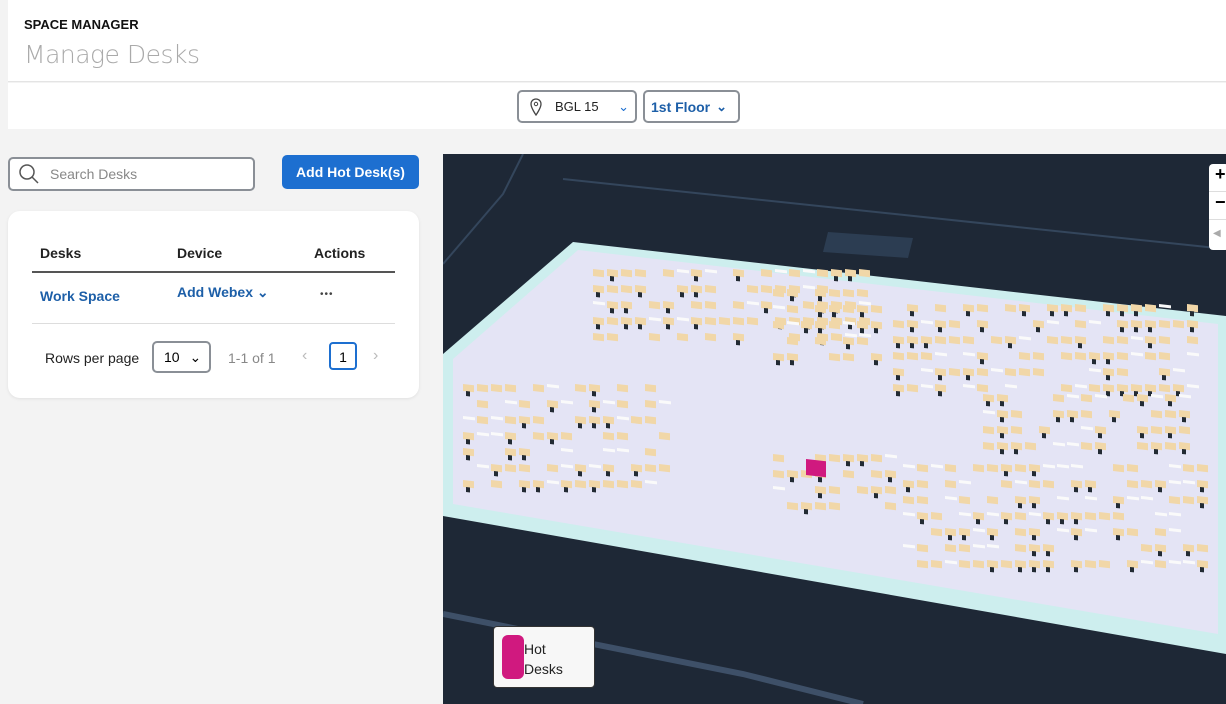 The height and width of the screenshot is (704, 1226). What do you see at coordinates (617, 41) in the screenshot?
I see `page-header: SPACE MANAGER Manage Desks` at bounding box center [617, 41].